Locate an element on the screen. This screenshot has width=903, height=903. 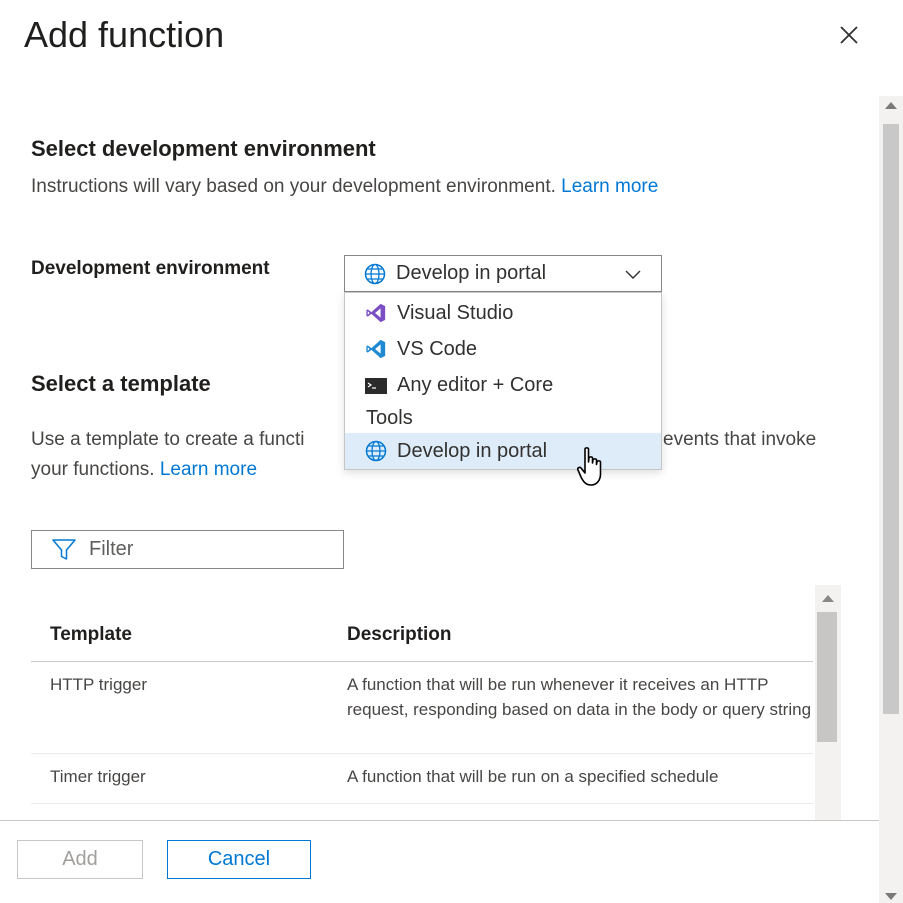
filter-placeholder: Filter is located at coordinates (111, 549).